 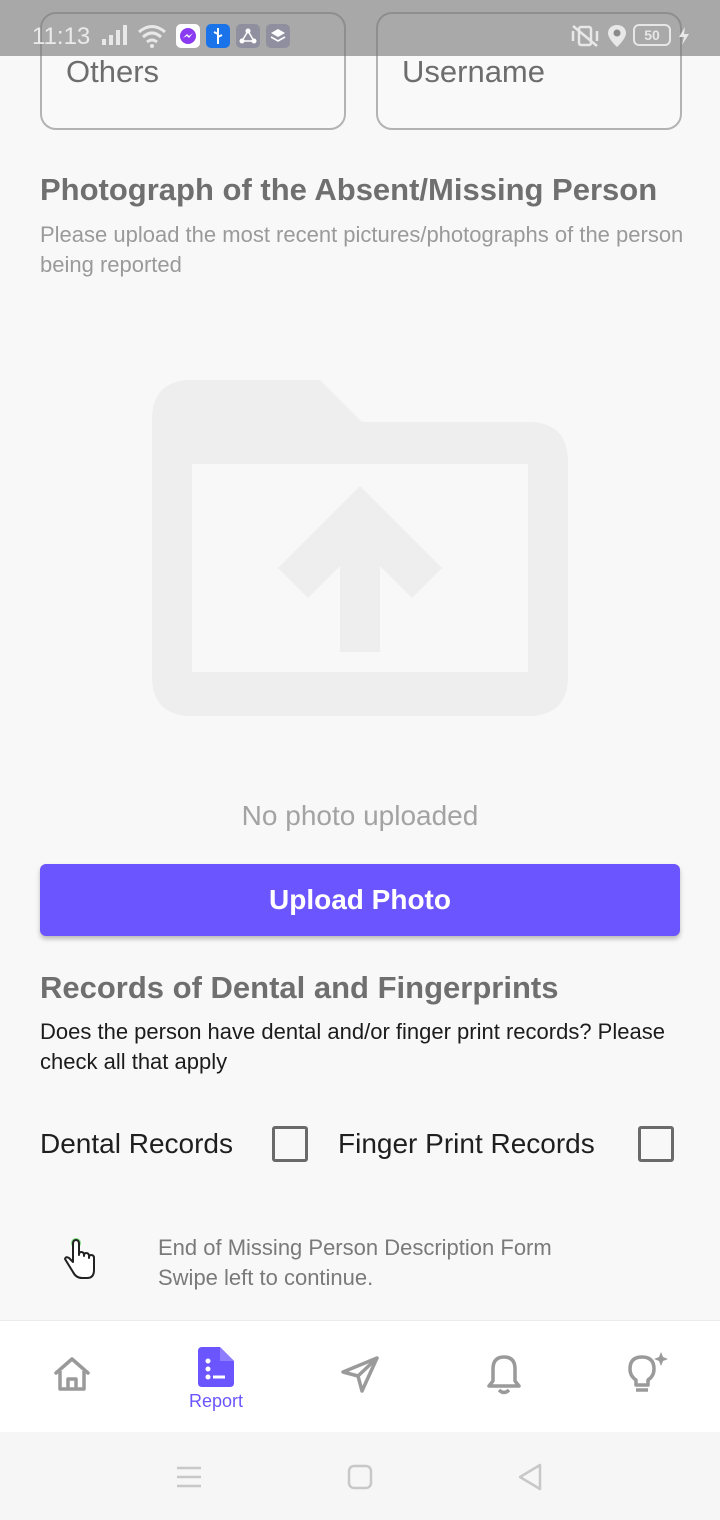 I want to click on status-bar: 11:13 50, so click(x=360, y=28).